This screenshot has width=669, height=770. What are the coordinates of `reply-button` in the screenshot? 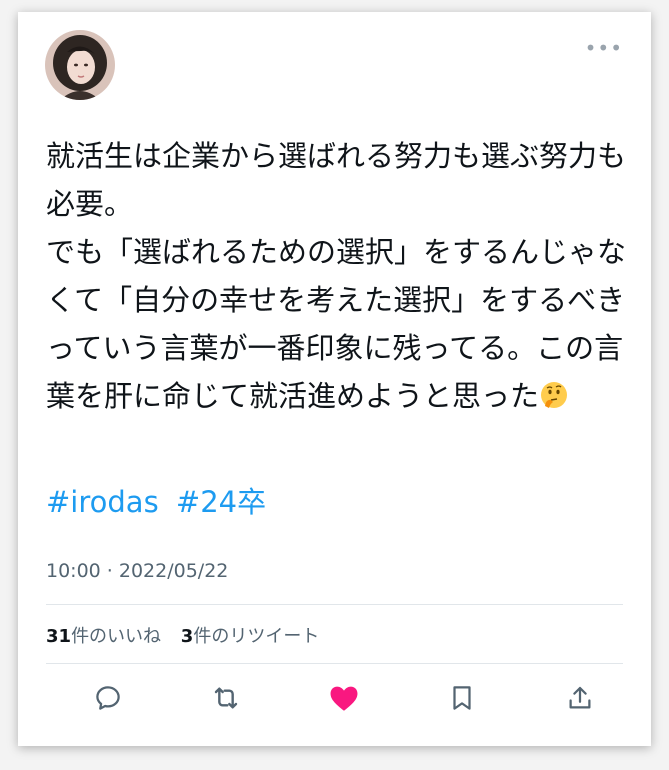 It's located at (108, 698).